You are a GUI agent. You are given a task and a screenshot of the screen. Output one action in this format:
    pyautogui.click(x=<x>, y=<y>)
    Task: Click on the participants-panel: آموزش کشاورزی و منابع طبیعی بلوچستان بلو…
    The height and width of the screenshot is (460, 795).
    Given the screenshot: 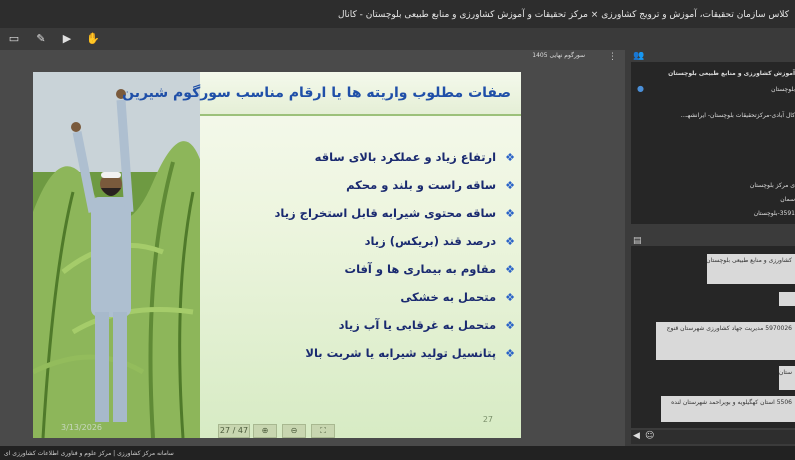 What is the action you would take?
    pyautogui.click(x=713, y=143)
    